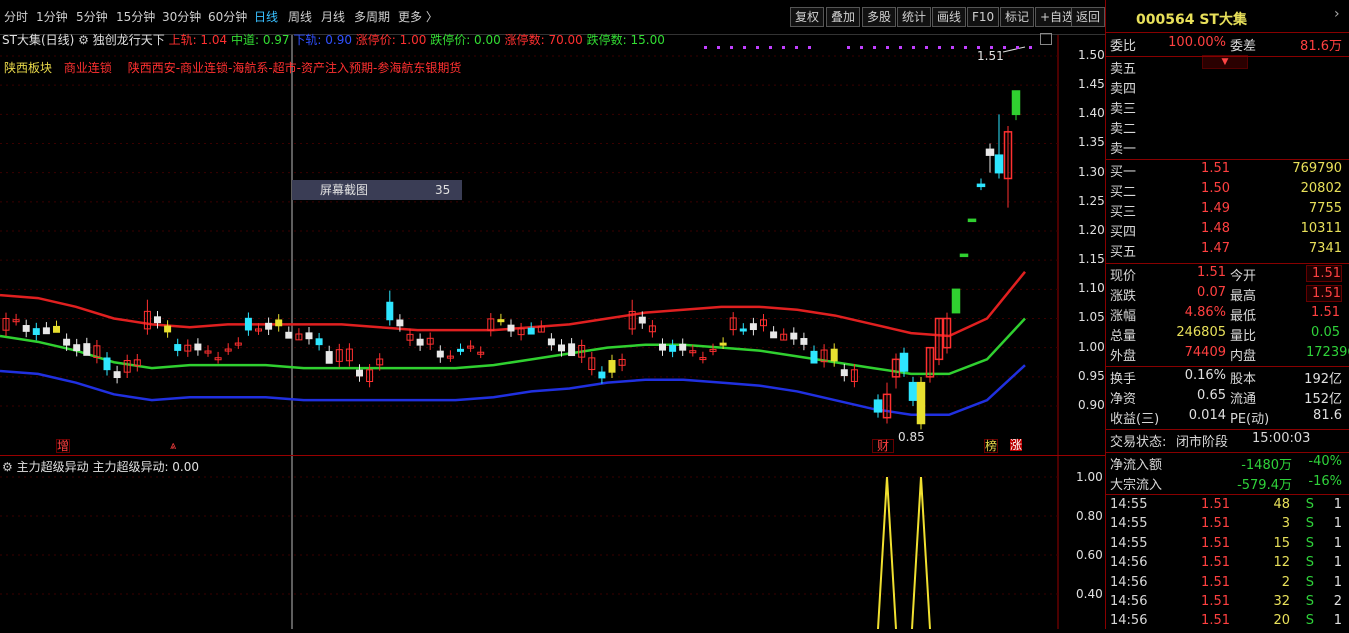 This screenshot has width=1349, height=633. What do you see at coordinates (1228, 398) in the screenshot?
I see `fundamental-row: 净资 0.65 流通 152亿` at bounding box center [1228, 398].